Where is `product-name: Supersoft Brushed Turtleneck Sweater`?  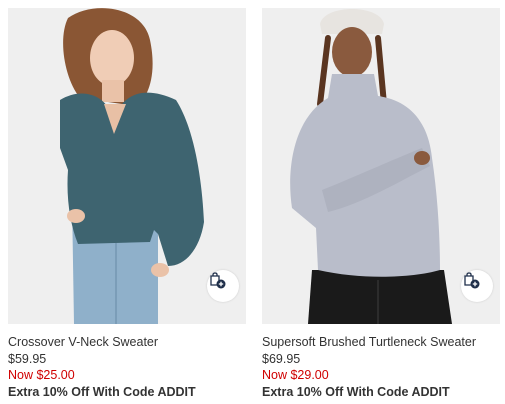
product-name: Supersoft Brushed Turtleneck Sweater is located at coordinates (381, 342).